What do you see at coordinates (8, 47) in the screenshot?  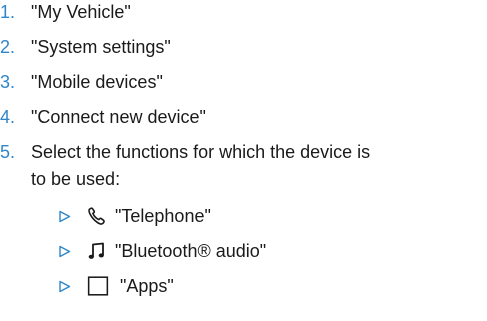 I see `step-number: 2.` at bounding box center [8, 47].